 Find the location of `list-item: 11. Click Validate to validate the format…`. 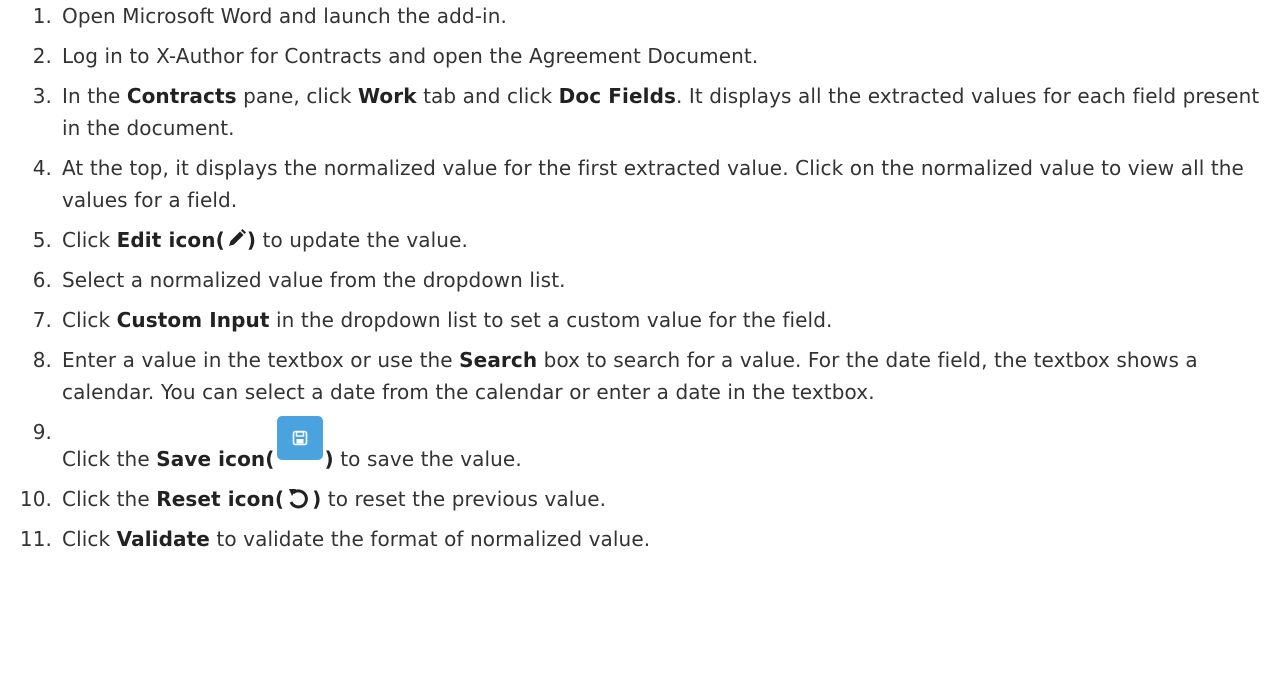

list-item: 11. Click Validate to validate the format… is located at coordinates (633, 539).